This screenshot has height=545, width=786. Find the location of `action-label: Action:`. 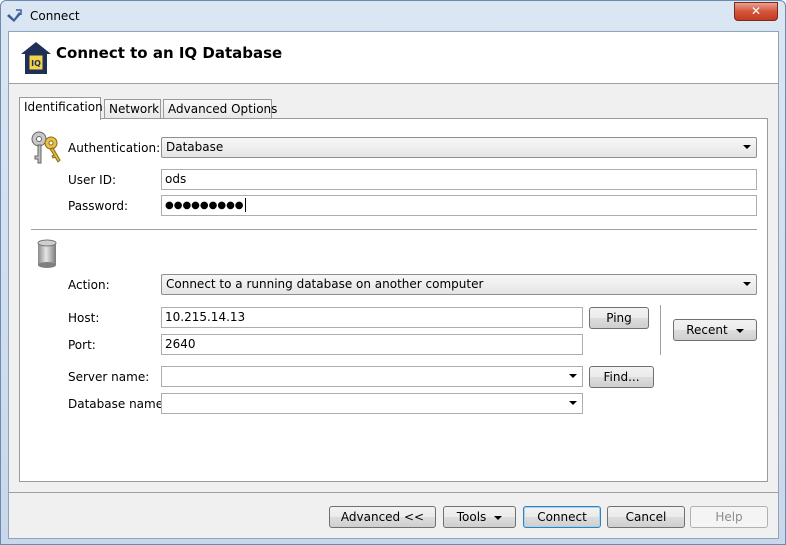

action-label: Action: is located at coordinates (89, 285).